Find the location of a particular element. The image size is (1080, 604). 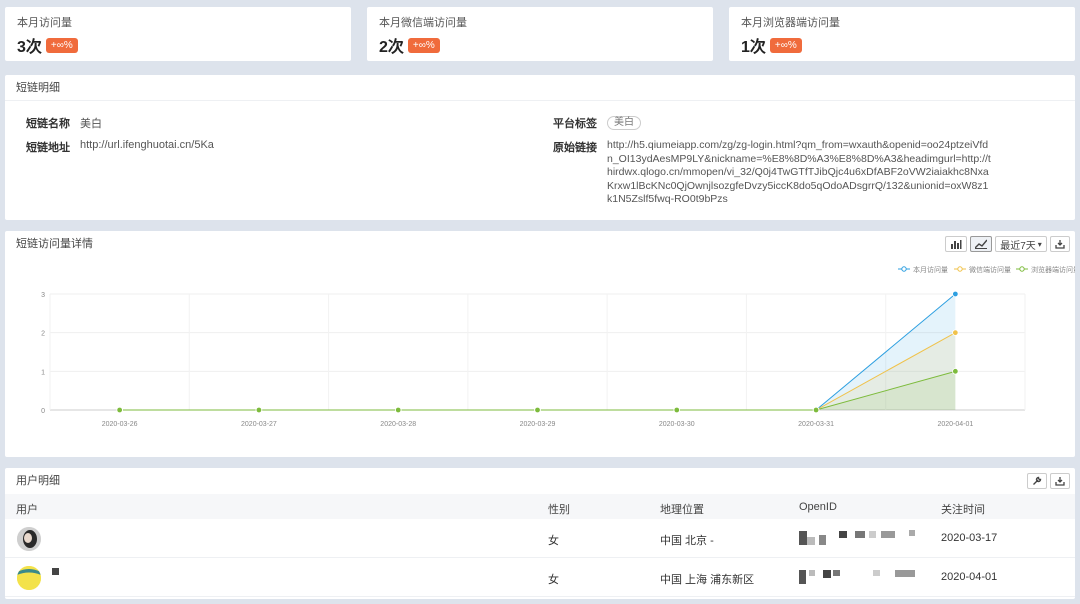

users-table-header: 用户 性别 地理位置 OpenID 关注时间 is located at coordinates (540, 506).